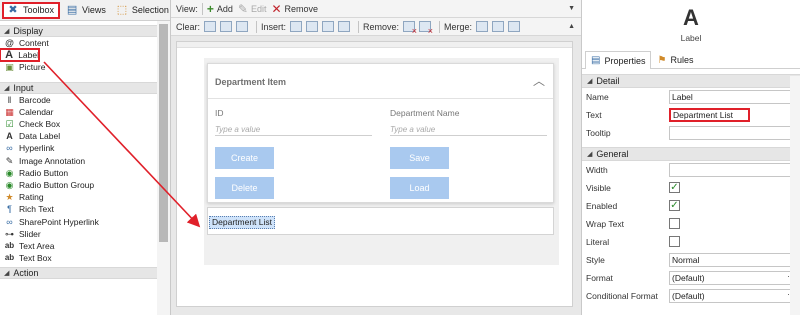 This screenshot has height=315, width=800. I want to click on toolbox-item-text-area: ab Text Area, so click(85, 246).